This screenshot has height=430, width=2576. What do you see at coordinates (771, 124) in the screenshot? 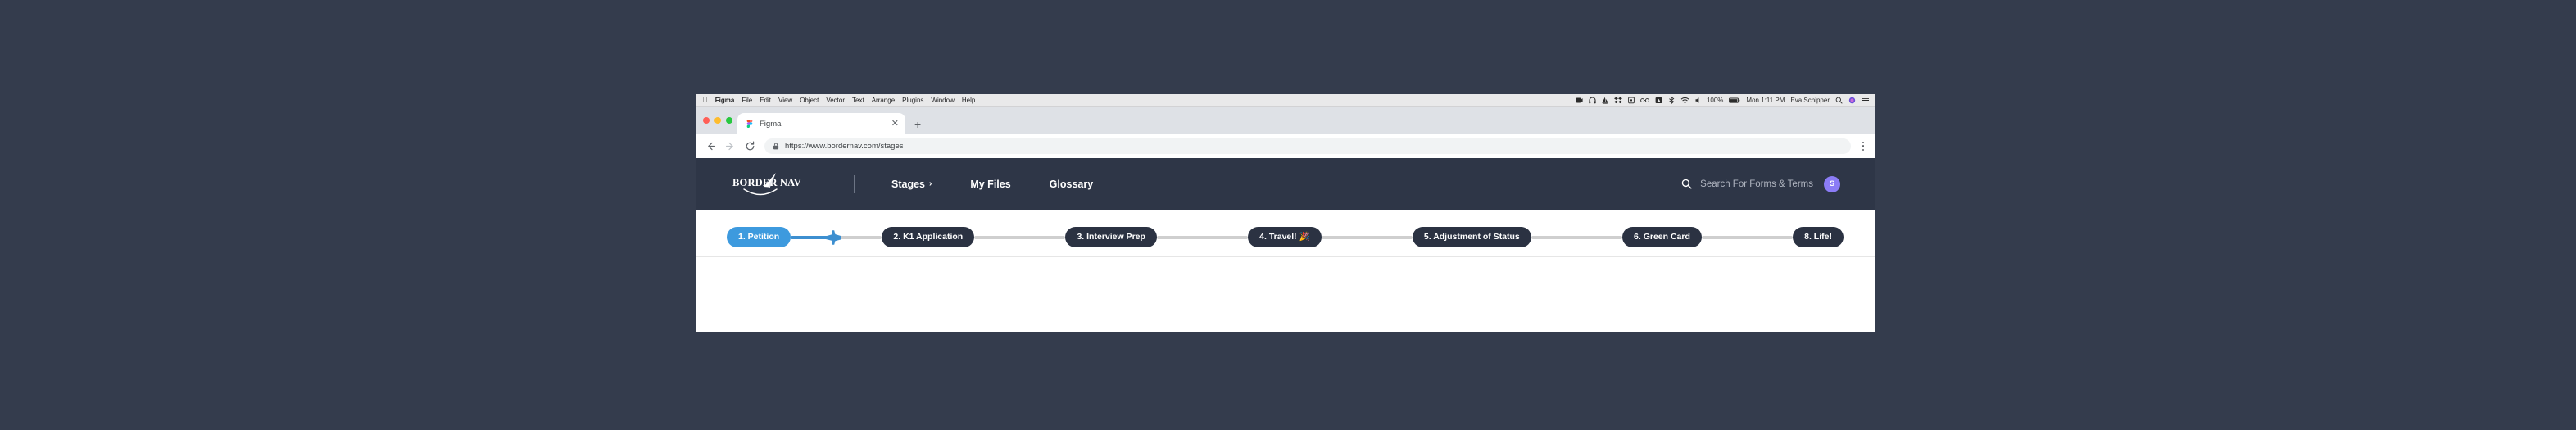
I see `browser-tab-title: Figma` at bounding box center [771, 124].